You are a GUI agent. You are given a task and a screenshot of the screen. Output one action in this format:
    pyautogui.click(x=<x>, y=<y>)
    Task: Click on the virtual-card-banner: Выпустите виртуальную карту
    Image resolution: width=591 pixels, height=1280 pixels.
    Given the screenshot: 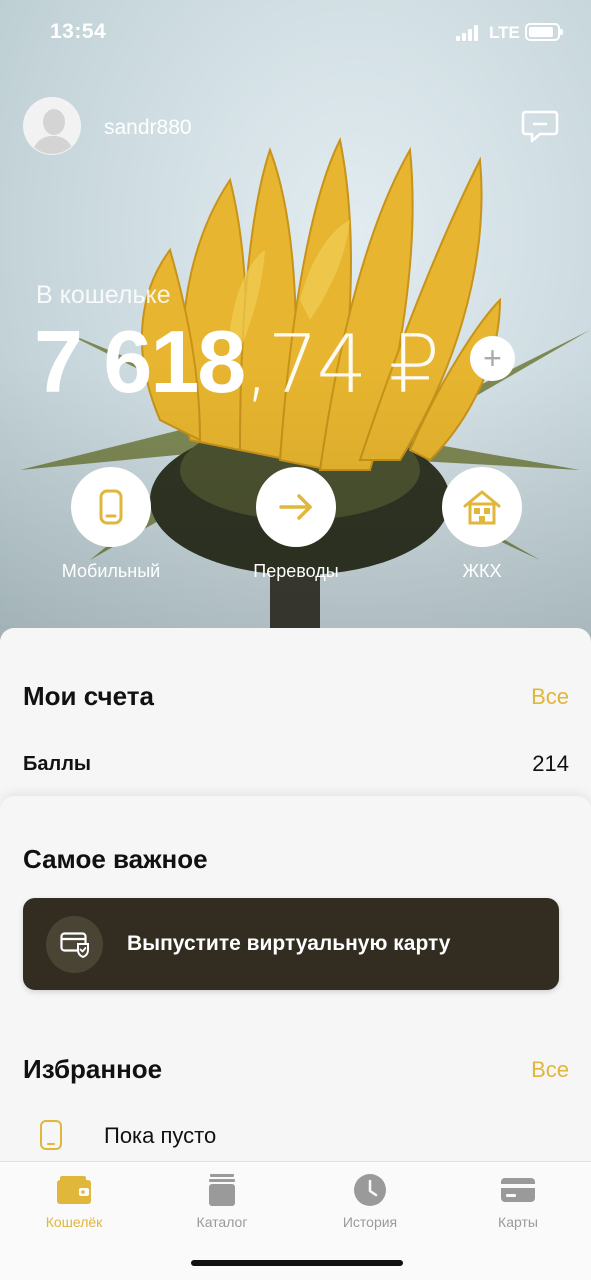 What is the action you would take?
    pyautogui.click(x=291, y=944)
    